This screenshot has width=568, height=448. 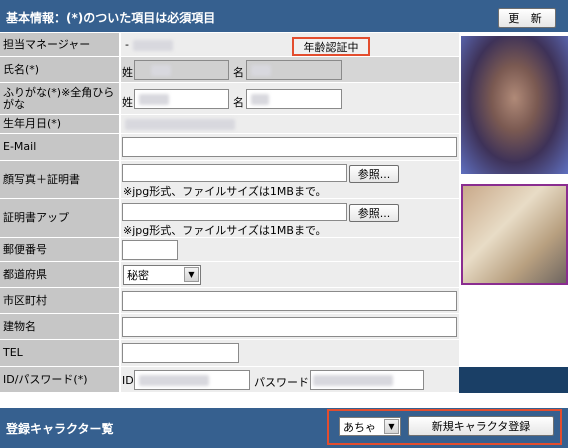 I want to click on building-label: 建物名, so click(x=60, y=327).